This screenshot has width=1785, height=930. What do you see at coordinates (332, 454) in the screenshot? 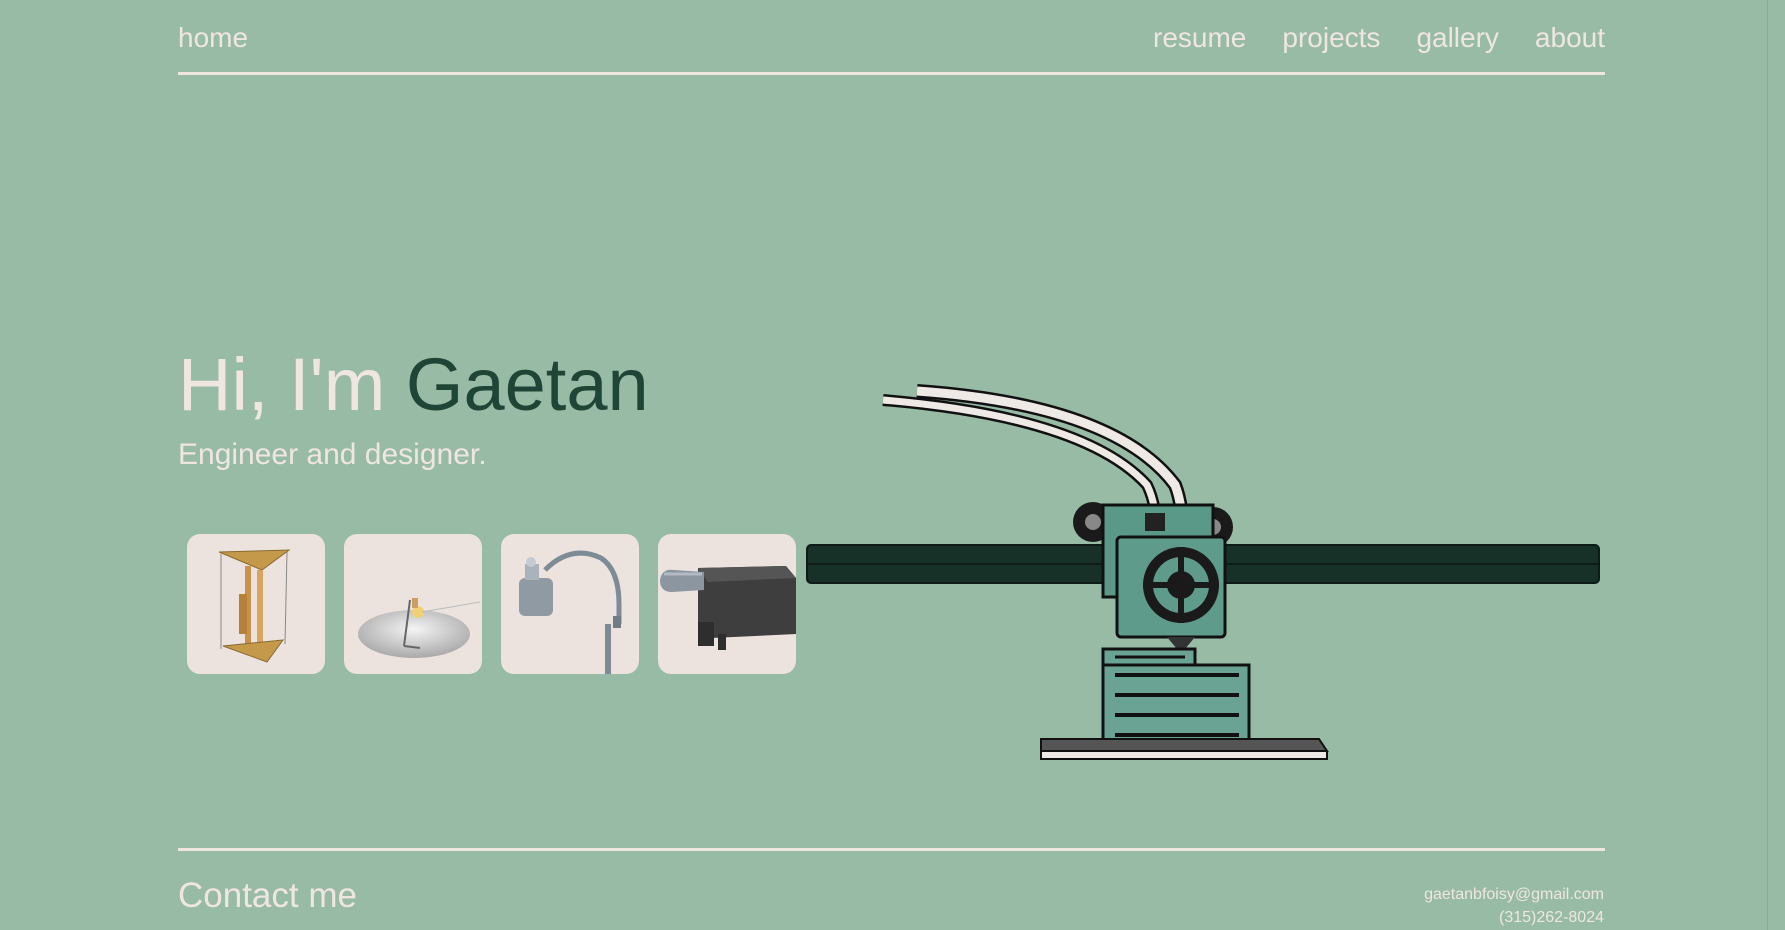
I see `hero-subtitle: Engineer and designer.` at bounding box center [332, 454].